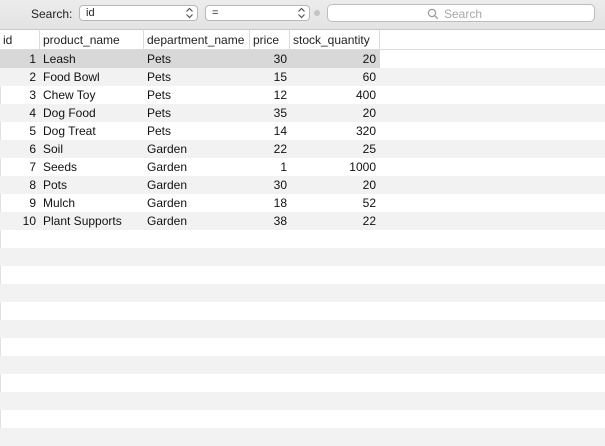 The image size is (605, 446). What do you see at coordinates (268, 131) in the screenshot?
I see `cell-price: 14` at bounding box center [268, 131].